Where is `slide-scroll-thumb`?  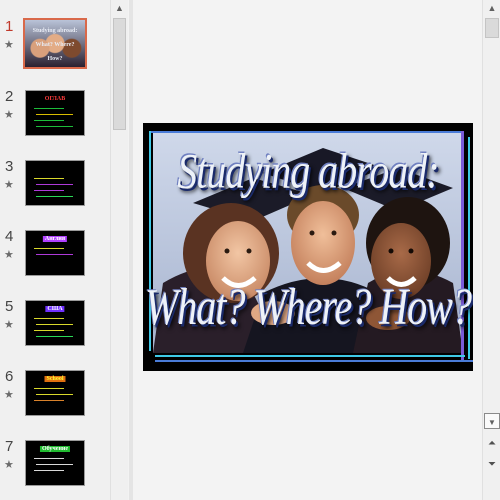 slide-scroll-thumb is located at coordinates (492, 28).